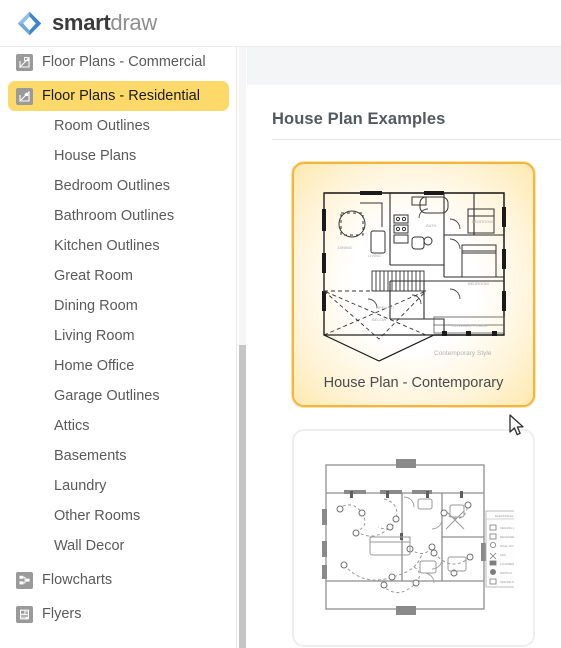  I want to click on sidebar-item-kitchen-outlines: Kitchen Outlines, so click(118, 246).